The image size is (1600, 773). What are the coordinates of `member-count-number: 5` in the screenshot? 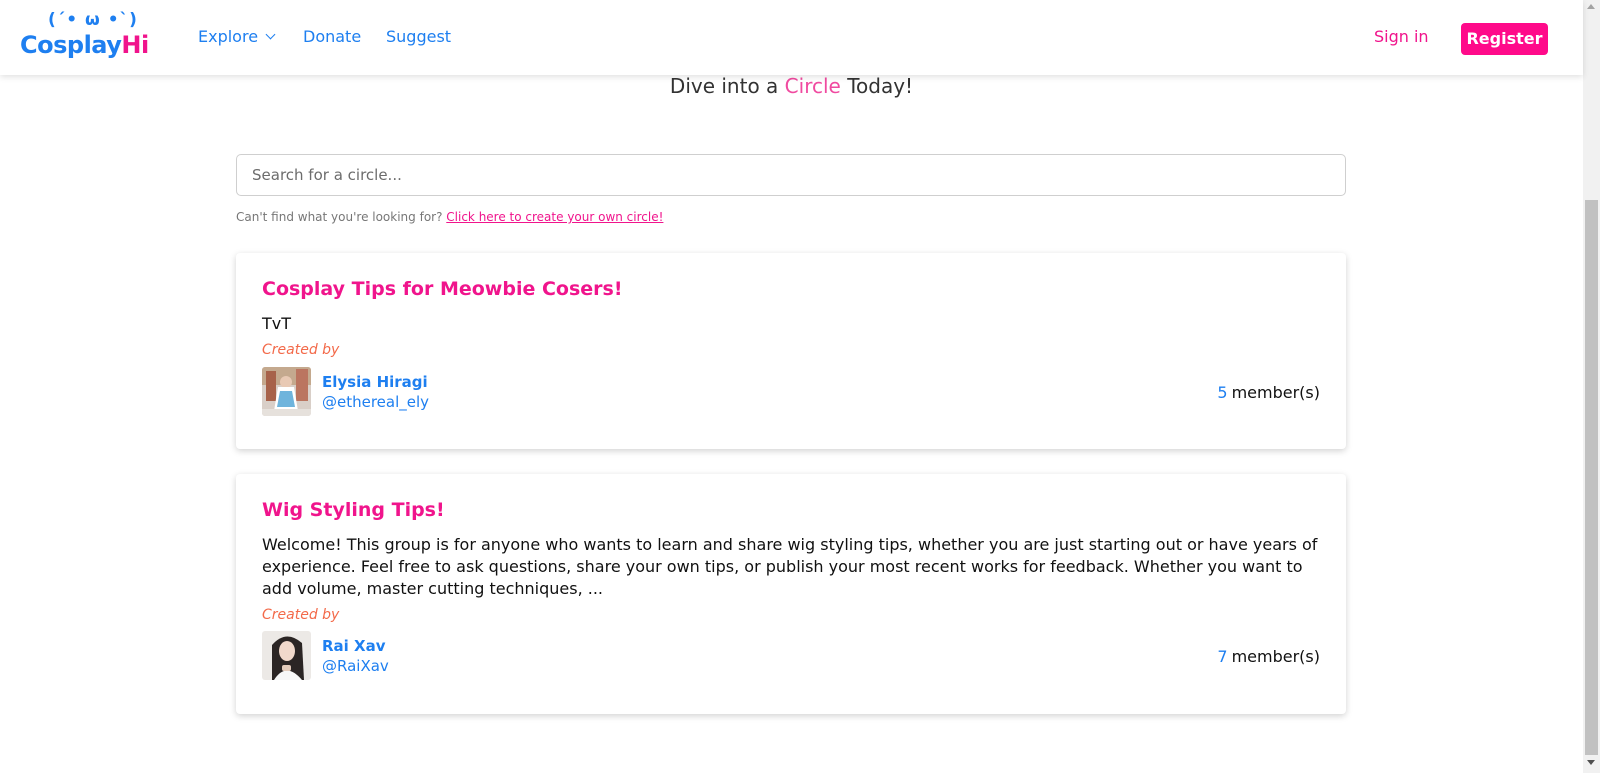 It's located at (1222, 392).